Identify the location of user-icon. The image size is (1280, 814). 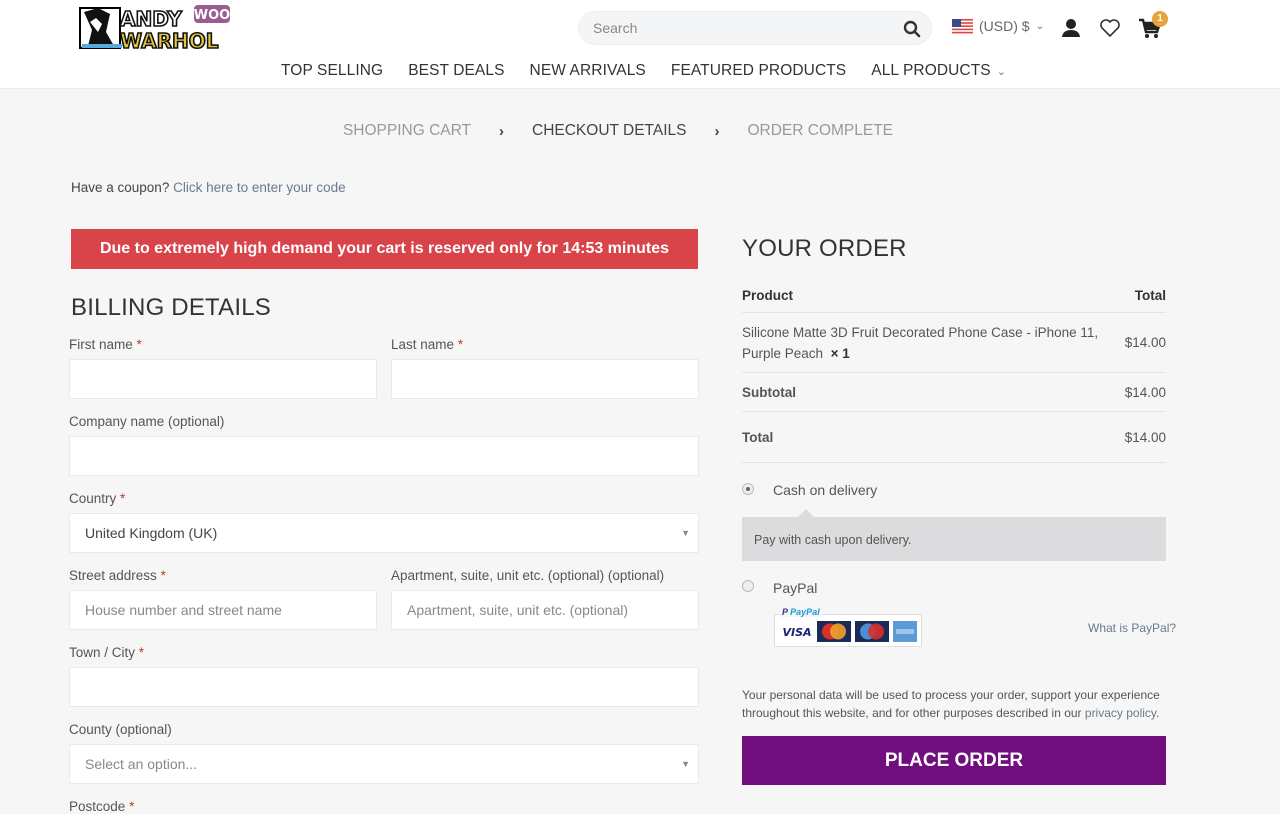
(1071, 28).